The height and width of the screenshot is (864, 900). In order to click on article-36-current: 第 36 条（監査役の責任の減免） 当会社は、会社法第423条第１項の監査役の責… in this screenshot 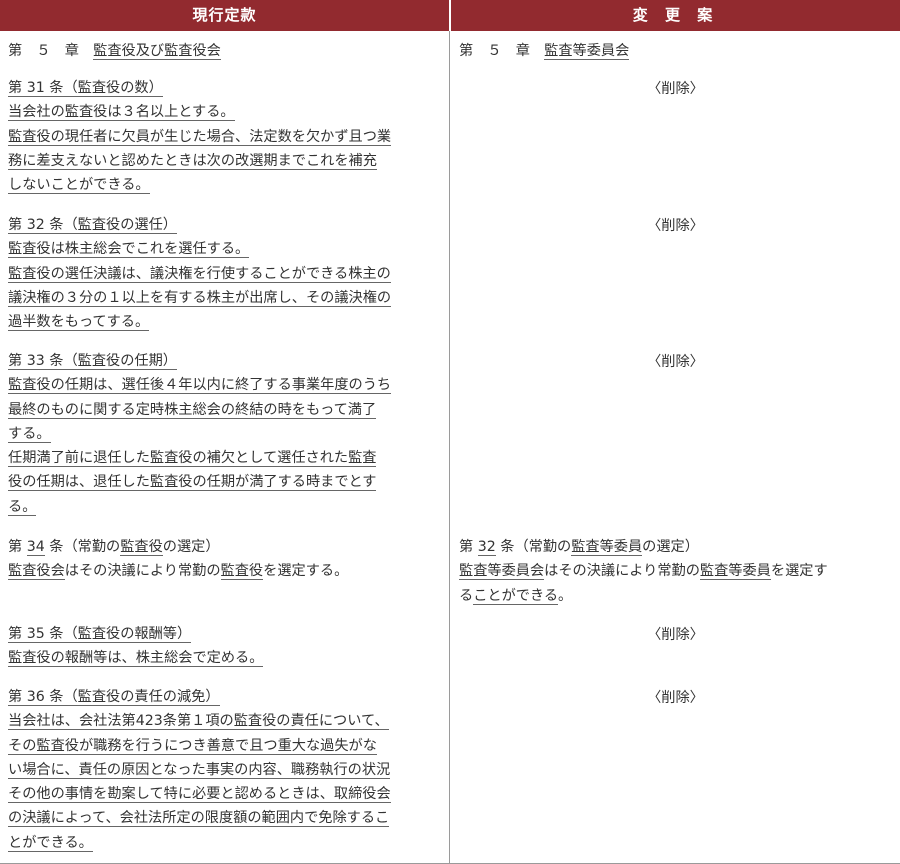, I will do `click(226, 770)`.